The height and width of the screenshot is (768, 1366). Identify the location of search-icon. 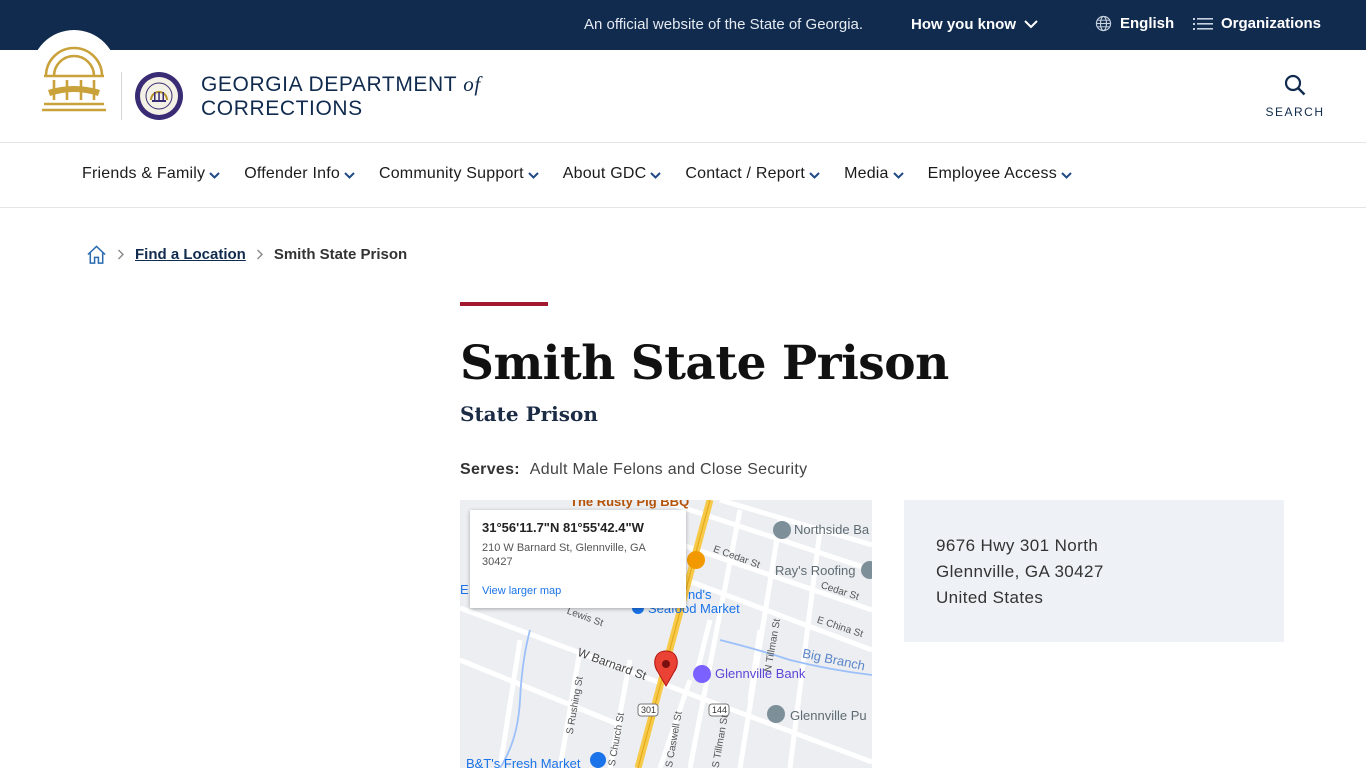
(1295, 85).